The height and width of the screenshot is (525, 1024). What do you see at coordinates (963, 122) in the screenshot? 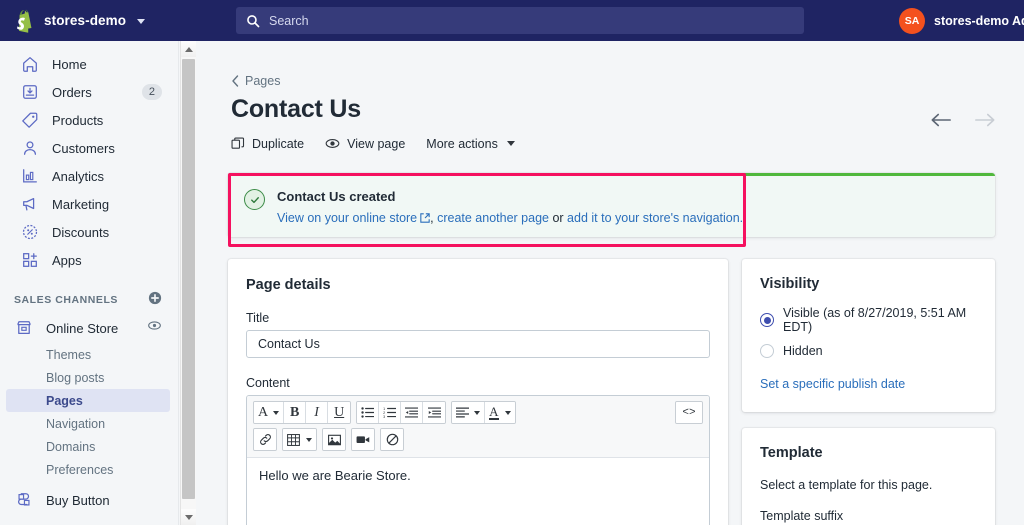
I see `history-navigation` at bounding box center [963, 122].